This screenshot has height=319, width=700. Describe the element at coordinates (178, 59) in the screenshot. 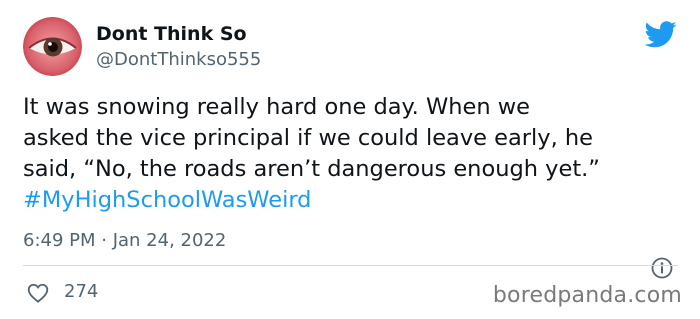

I see `user-handle: @DontThinkso555` at that location.